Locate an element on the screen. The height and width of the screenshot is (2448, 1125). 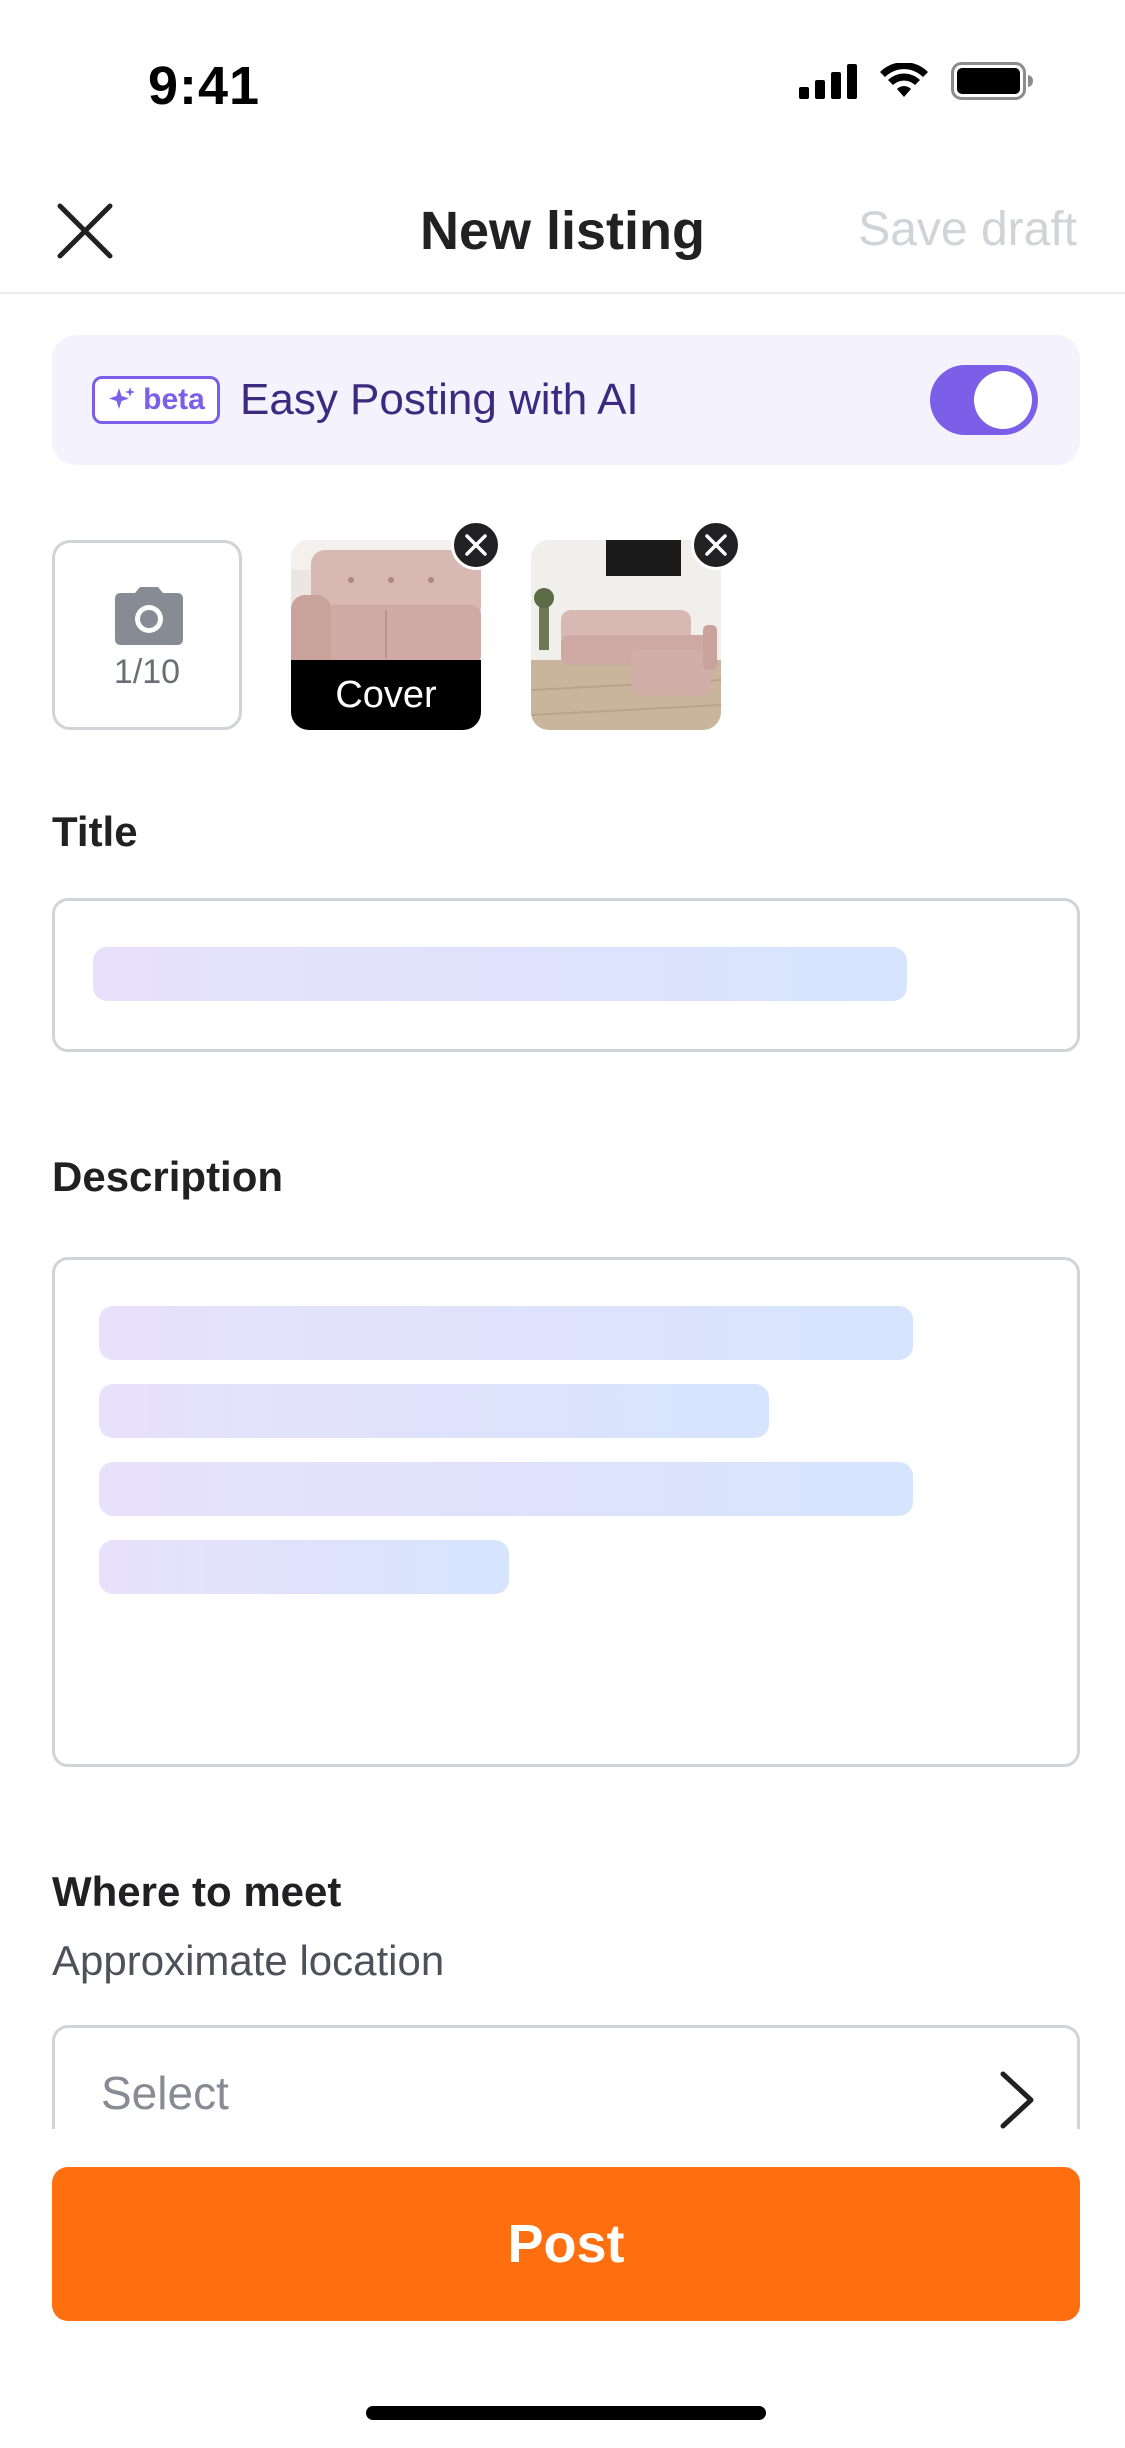
ai-posting-banner: beta Easy Posting with AI is located at coordinates (566, 400).